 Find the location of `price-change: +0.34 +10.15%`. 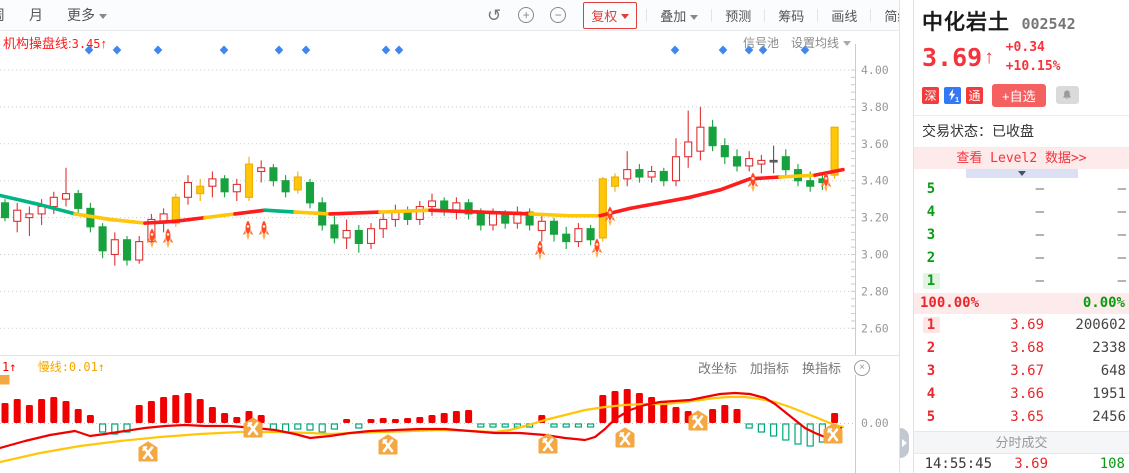

price-change: +0.34 +10.15% is located at coordinates (1033, 58).